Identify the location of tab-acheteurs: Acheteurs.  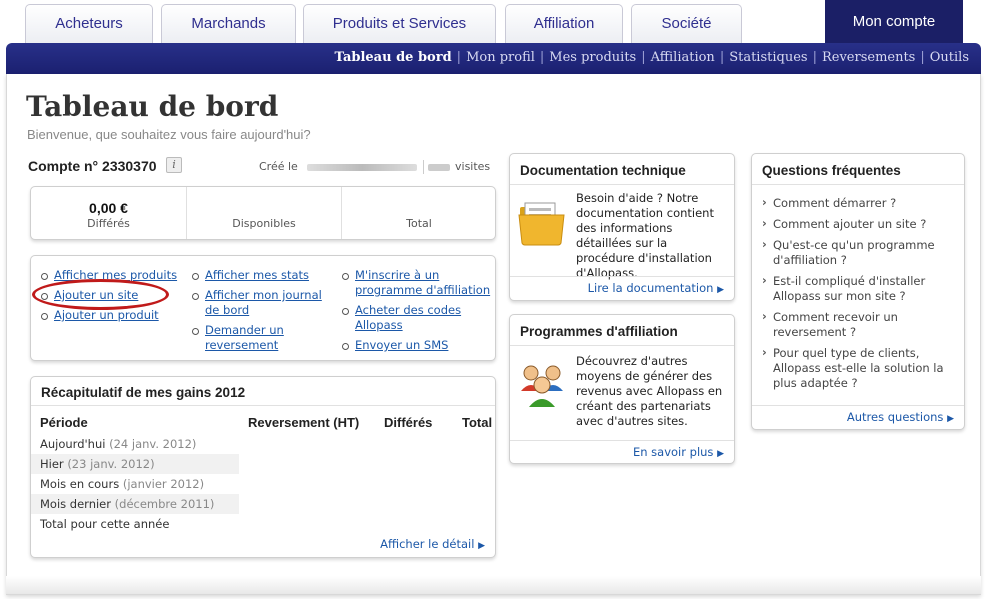
(89, 23).